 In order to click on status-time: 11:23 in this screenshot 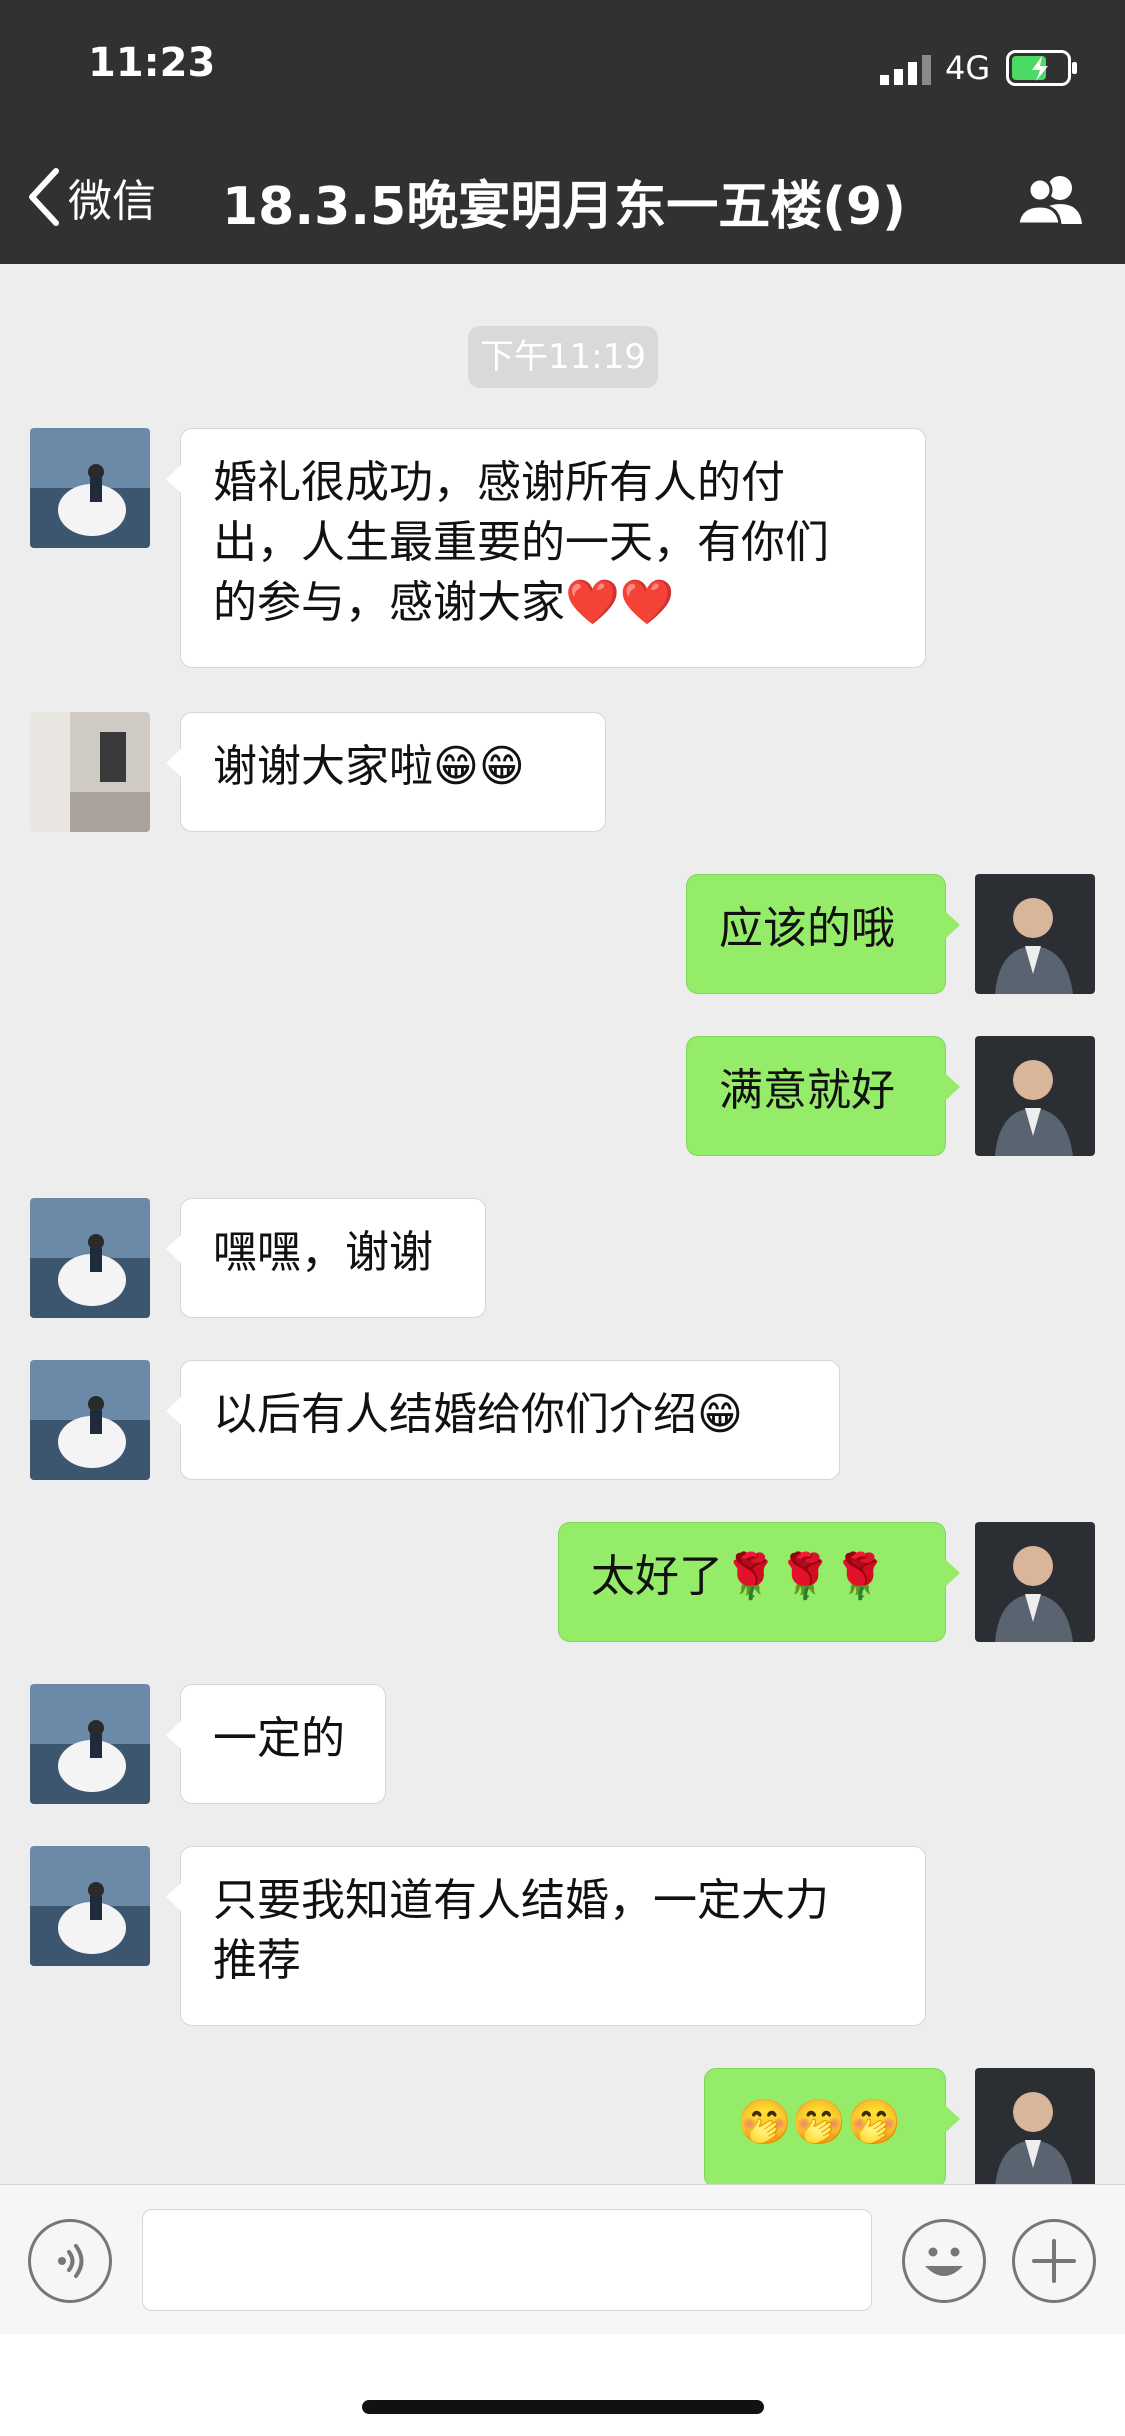, I will do `click(152, 63)`.